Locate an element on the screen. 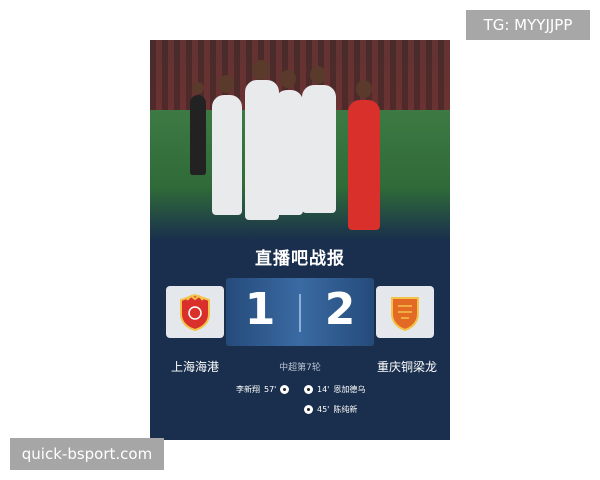 Image resolution: width=600 pixels, height=480 pixels. score-divider is located at coordinates (300, 313).